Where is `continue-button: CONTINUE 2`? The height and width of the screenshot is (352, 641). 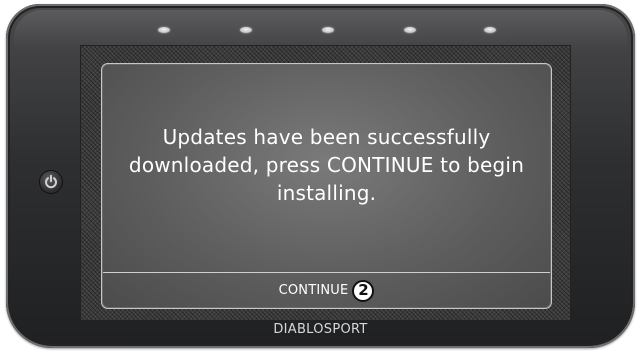
continue-button: CONTINUE 2 is located at coordinates (326, 290).